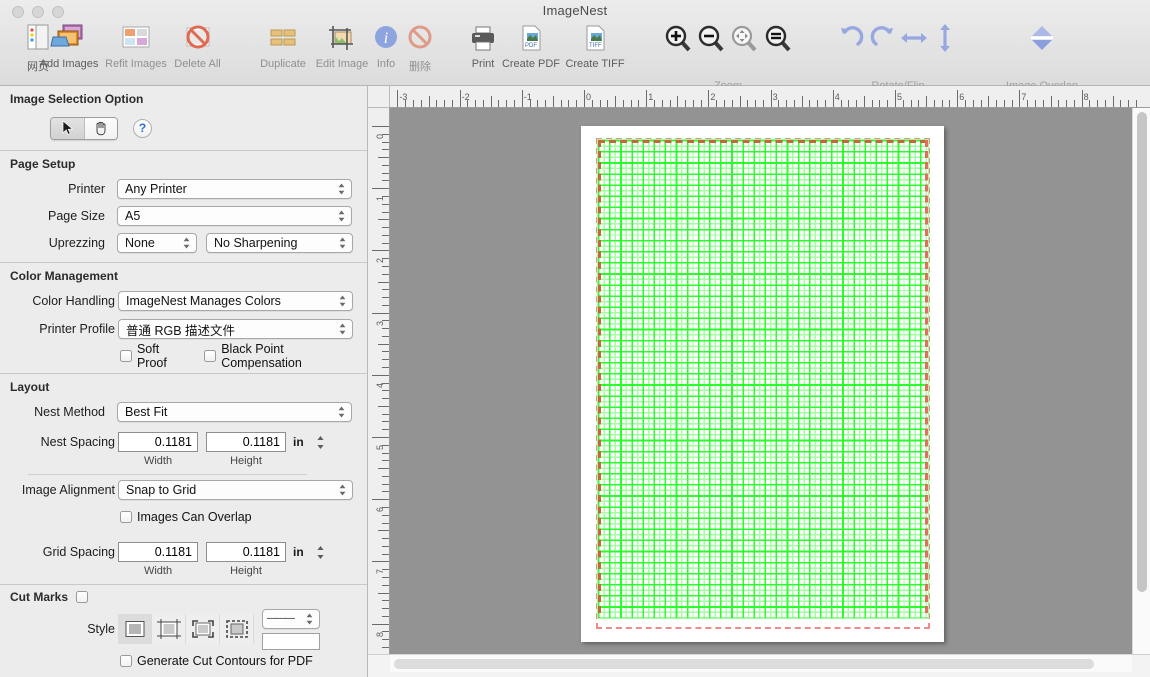  Describe the element at coordinates (945, 38) in the screenshot. I see `toolbar-button-flip-vertical` at that location.